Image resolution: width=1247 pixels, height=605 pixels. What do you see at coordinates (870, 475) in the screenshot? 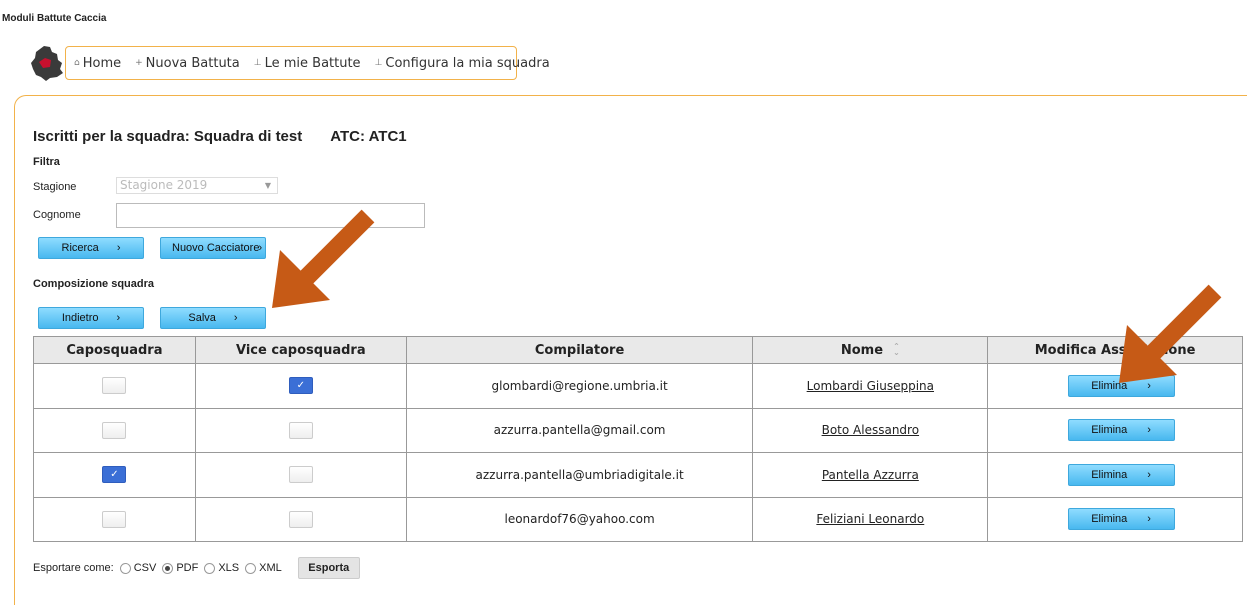
I see `member-name-link: Pantella Azzurra` at bounding box center [870, 475].